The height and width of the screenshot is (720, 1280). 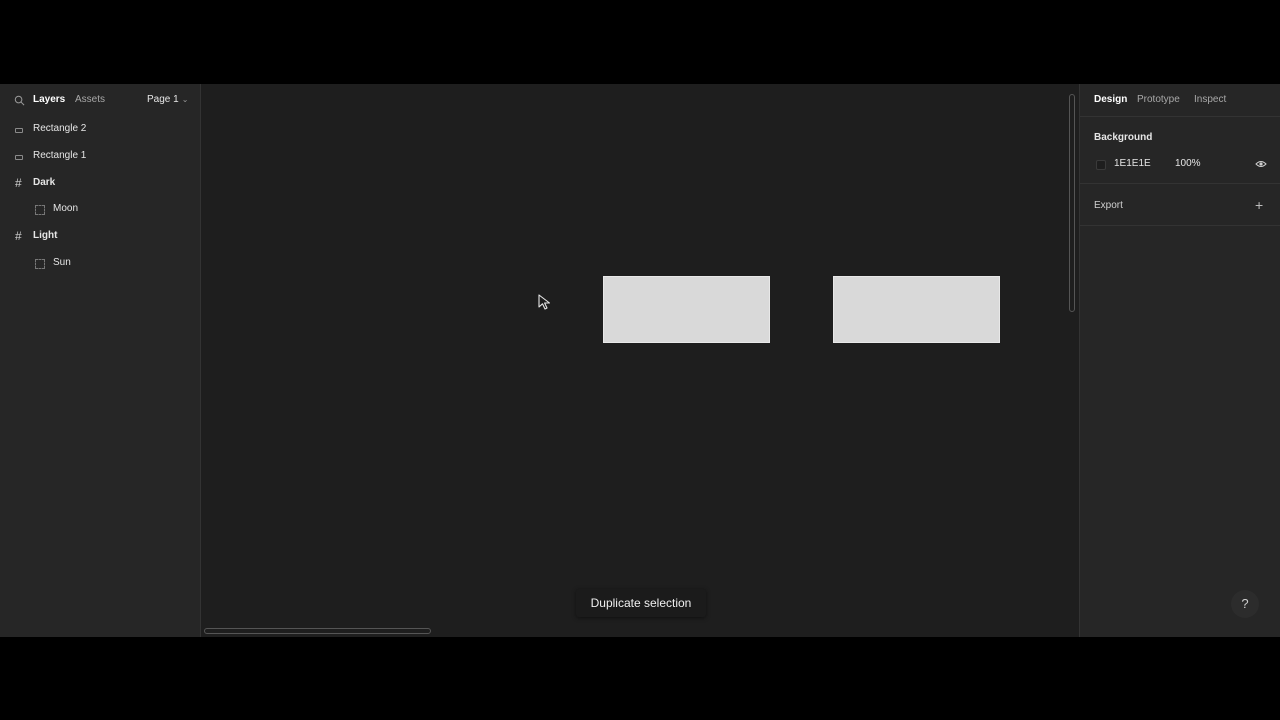 I want to click on toast-notification: Duplicate selection, so click(x=641, y=603).